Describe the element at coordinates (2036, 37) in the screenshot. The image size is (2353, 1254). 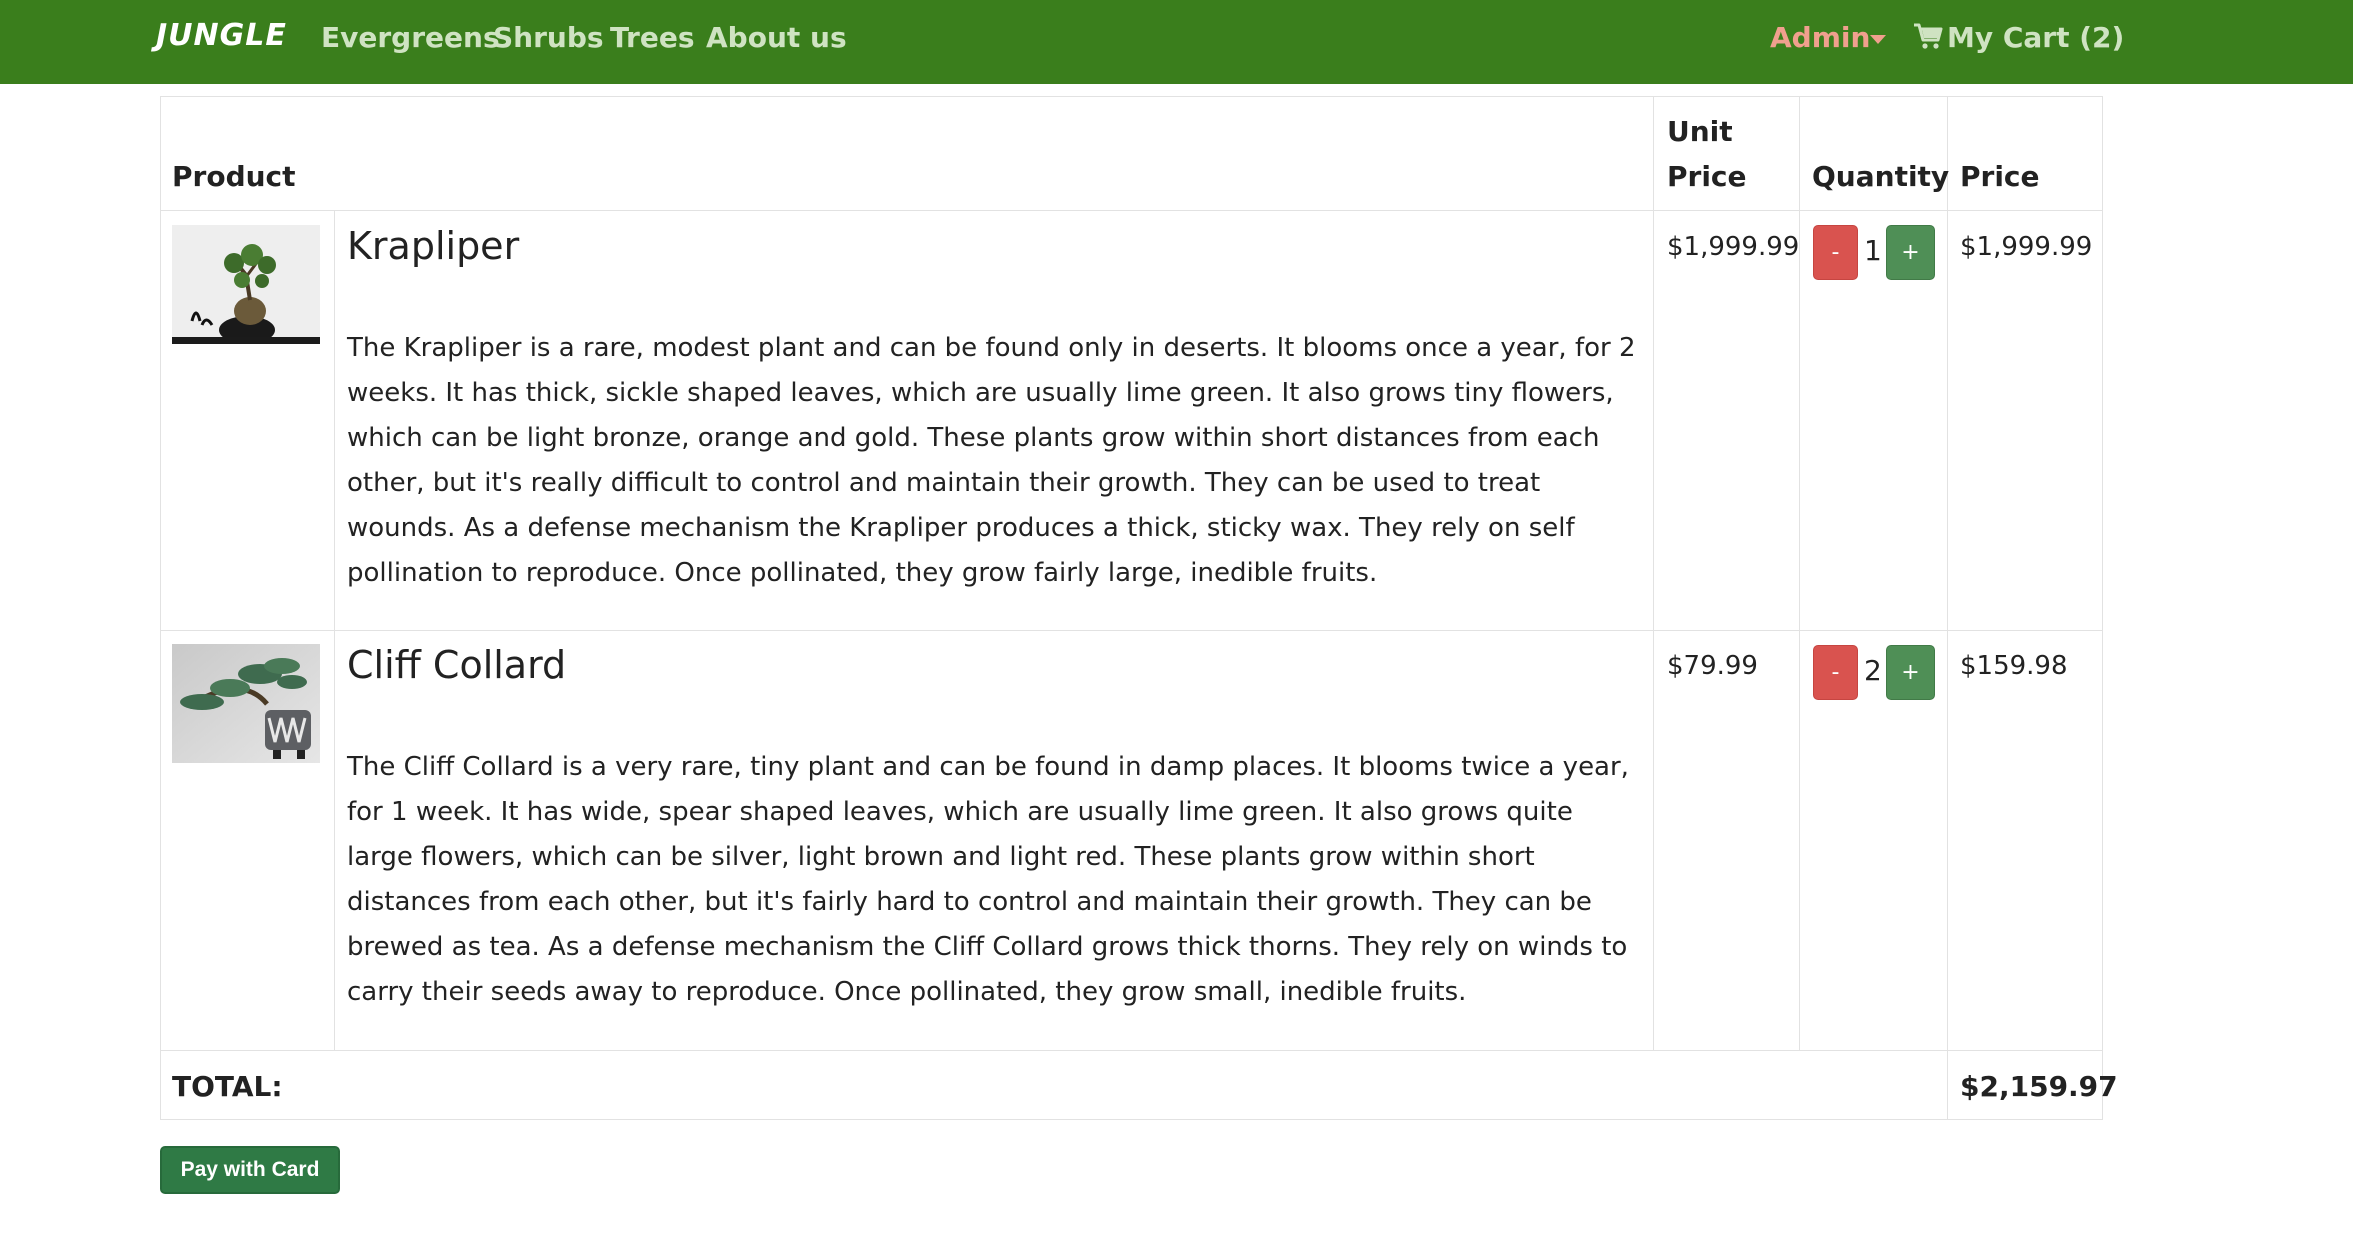
I see `my-cart-label: My Cart (2)` at that location.